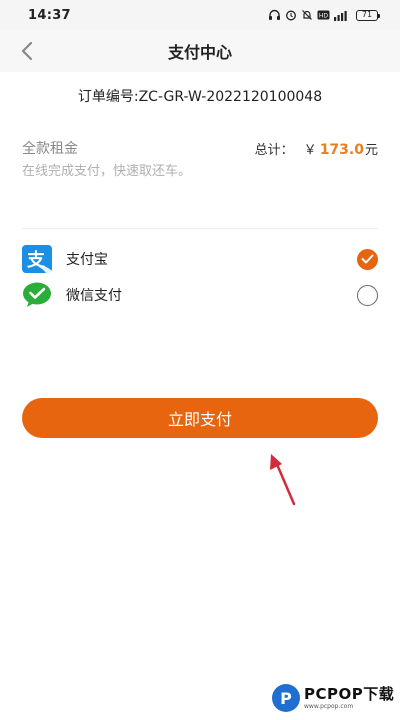 The height and width of the screenshot is (720, 400). I want to click on divider, so click(200, 228).